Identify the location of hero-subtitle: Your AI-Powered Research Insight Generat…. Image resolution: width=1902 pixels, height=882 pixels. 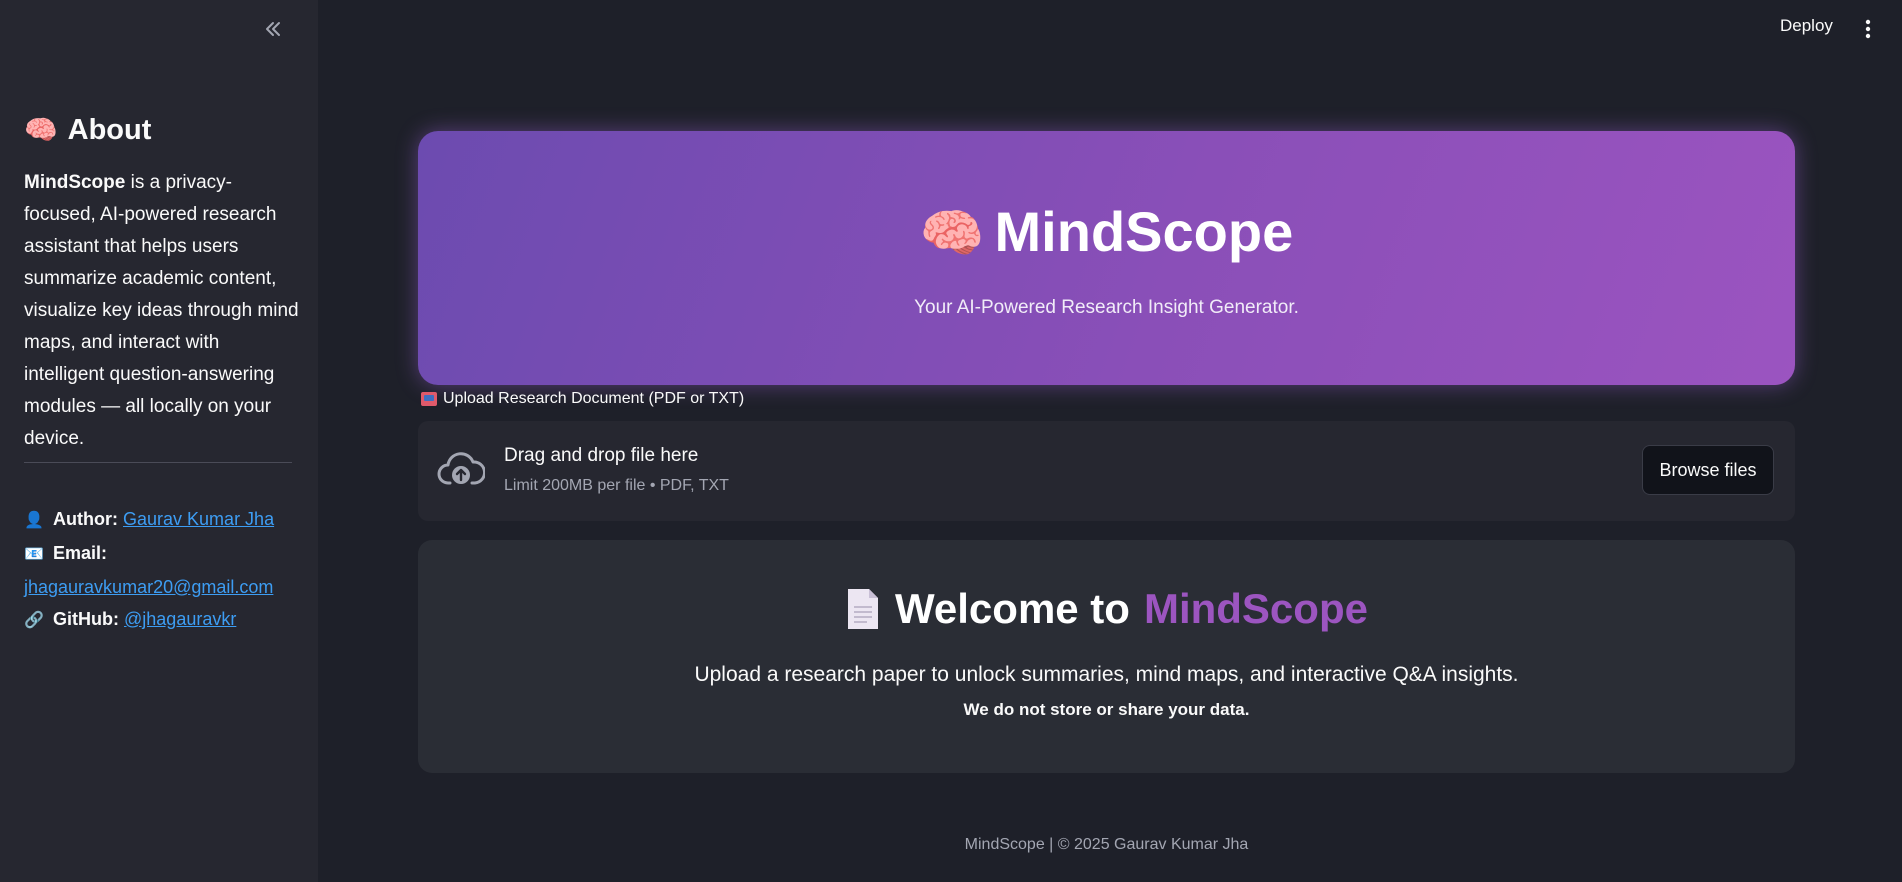
(1106, 307).